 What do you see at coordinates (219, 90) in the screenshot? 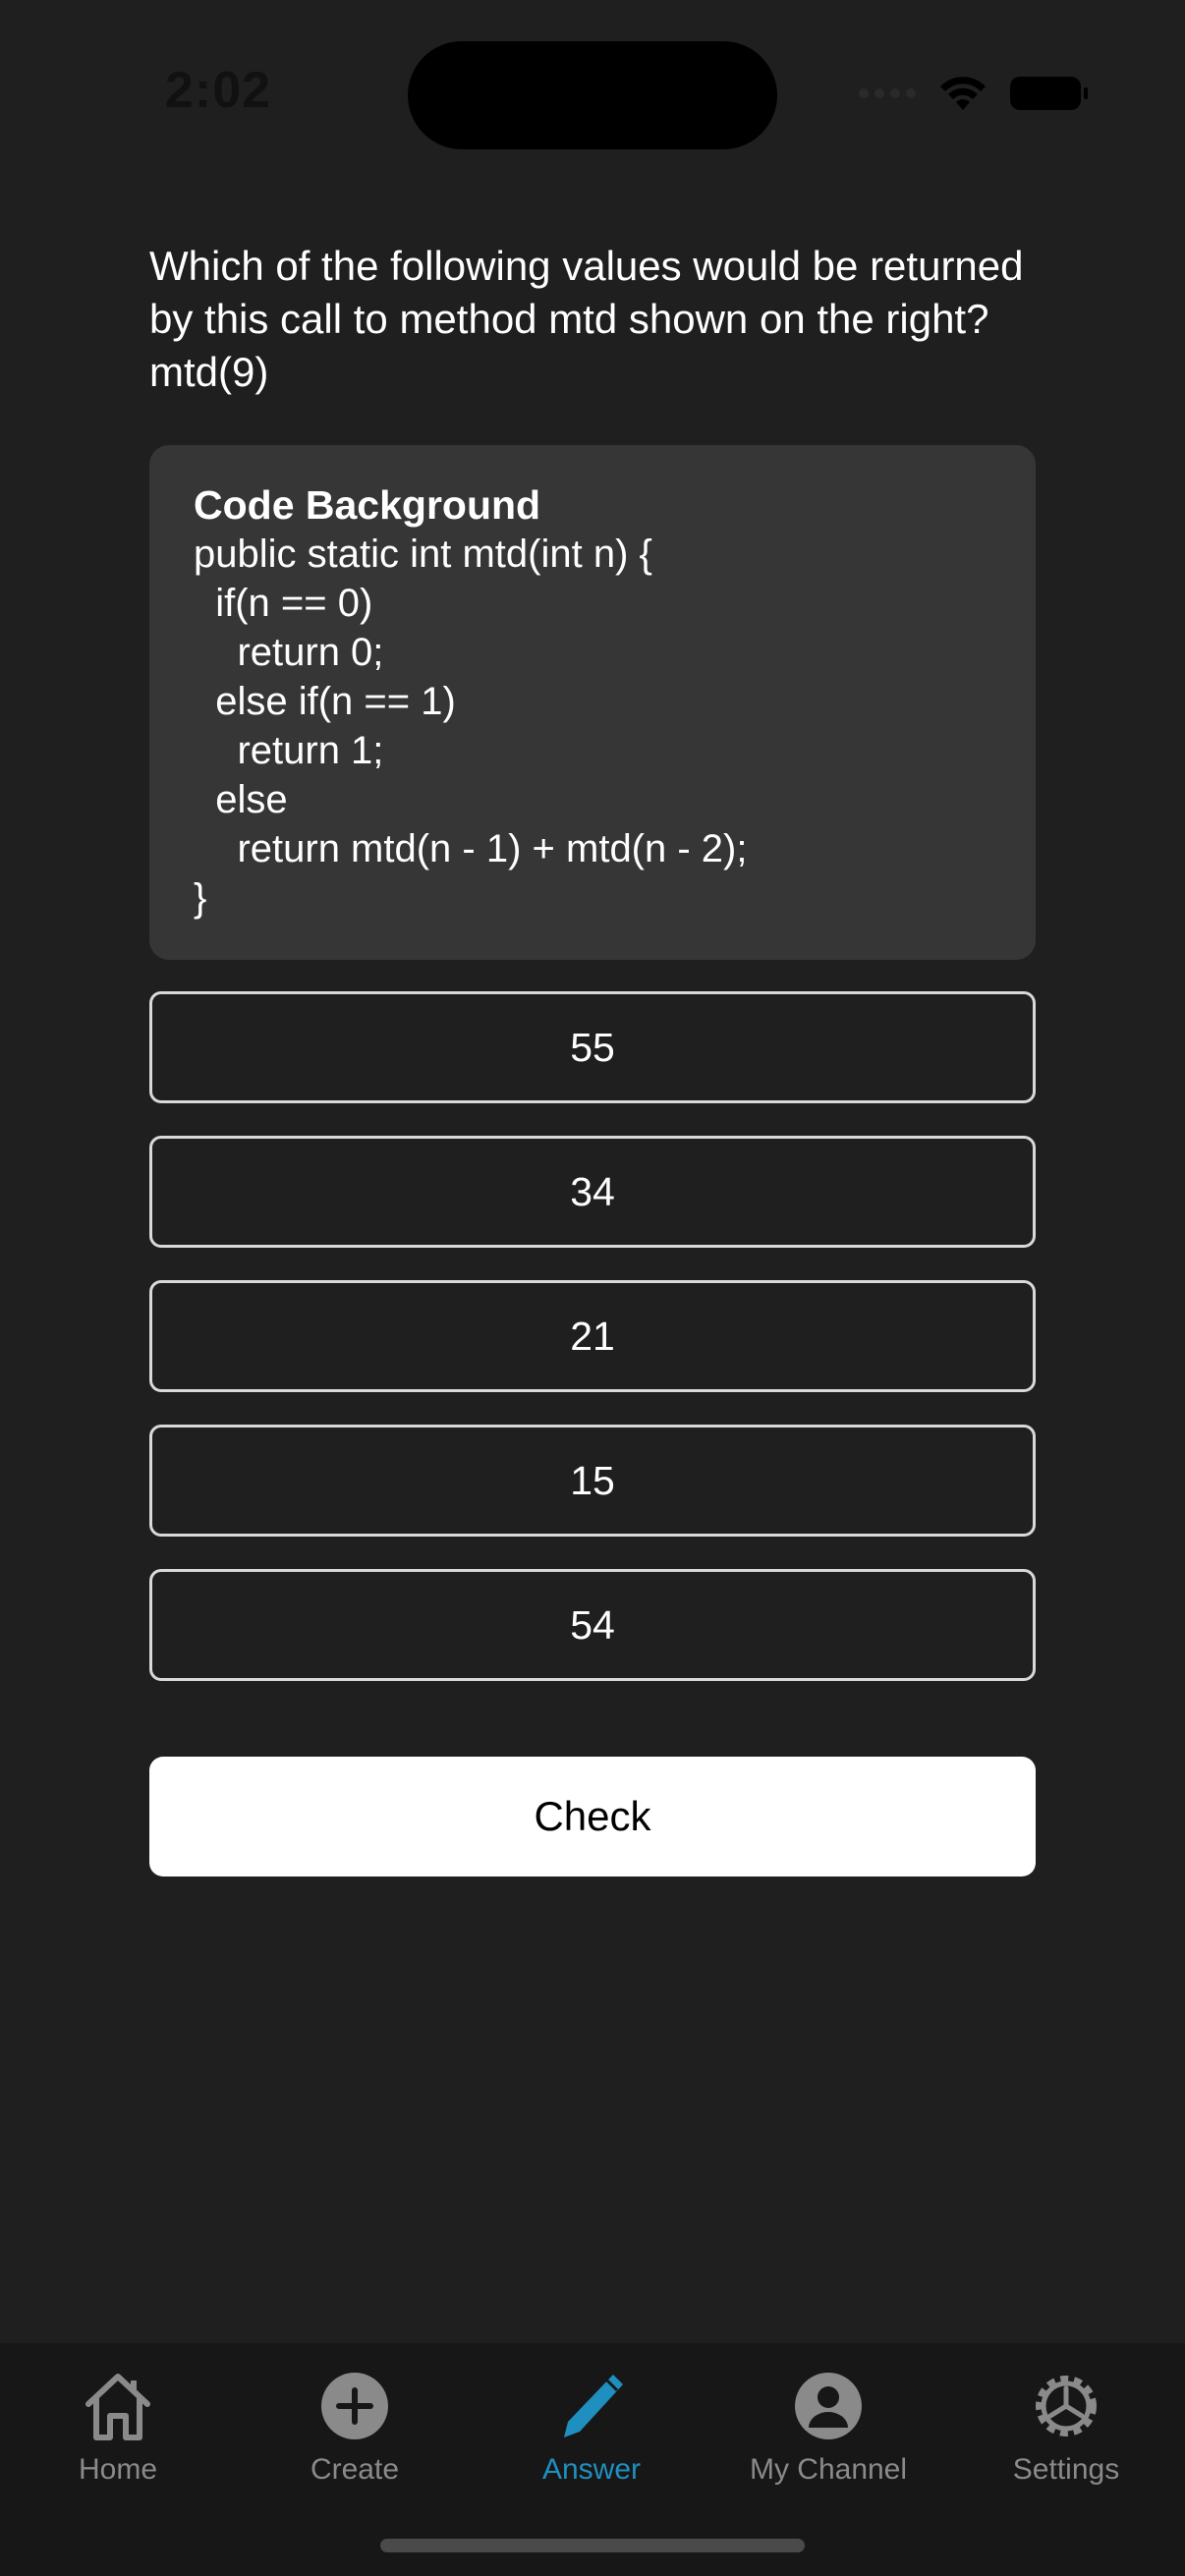
I see `status-time: 2:02` at bounding box center [219, 90].